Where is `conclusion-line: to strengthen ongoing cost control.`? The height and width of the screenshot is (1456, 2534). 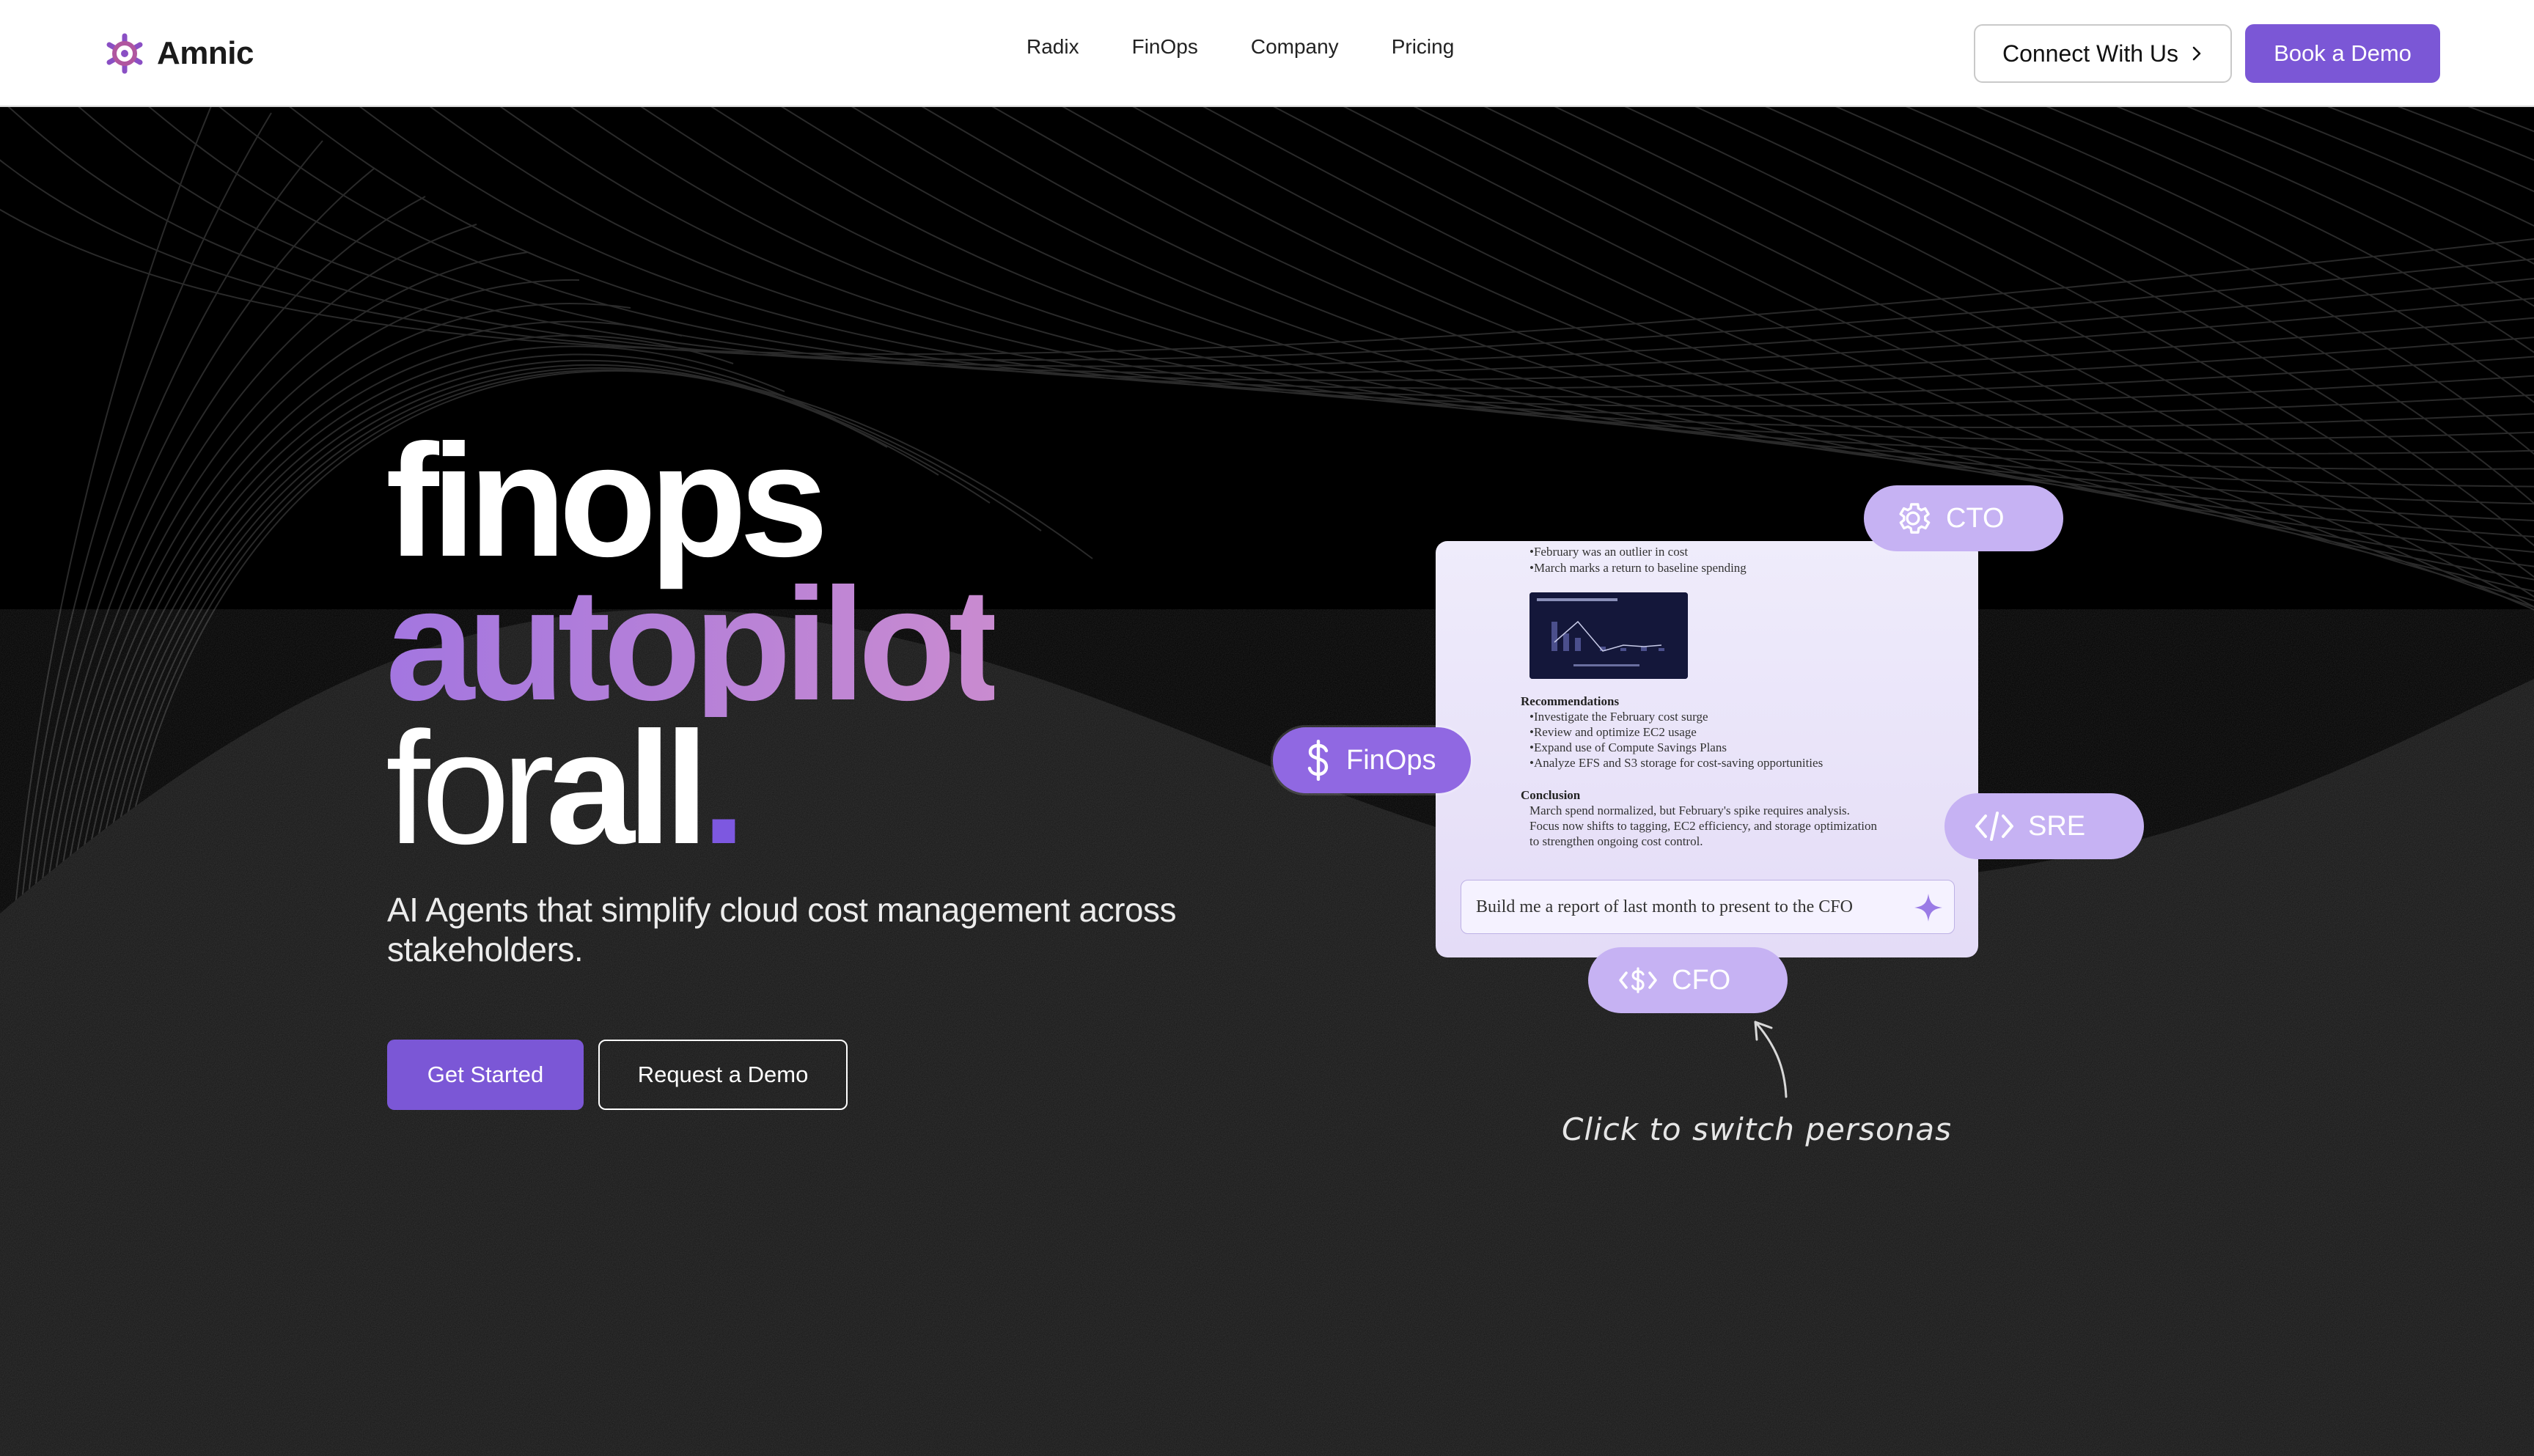 conclusion-line: to strengthen ongoing cost control. is located at coordinates (1616, 841).